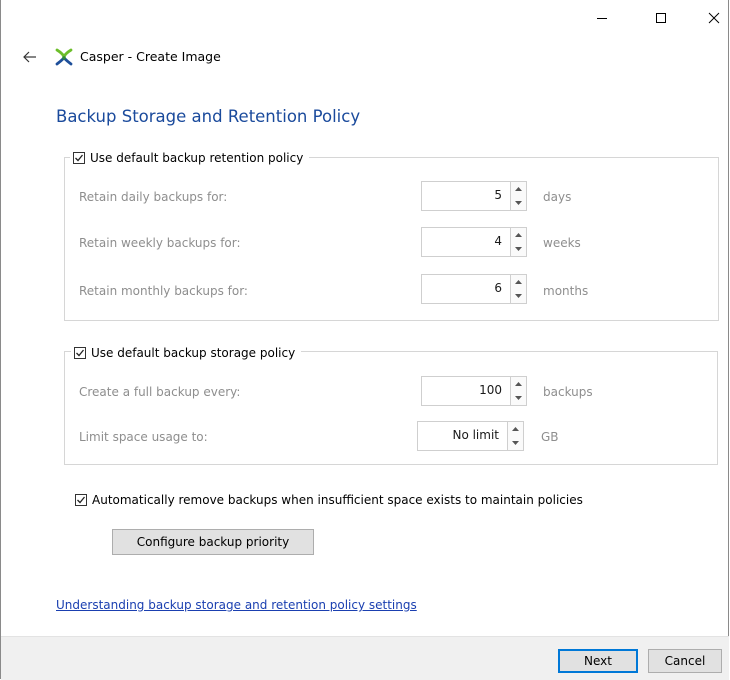 This screenshot has height=680, width=730. Describe the element at coordinates (475, 435) in the screenshot. I see `space-limit-value: No limit` at that location.